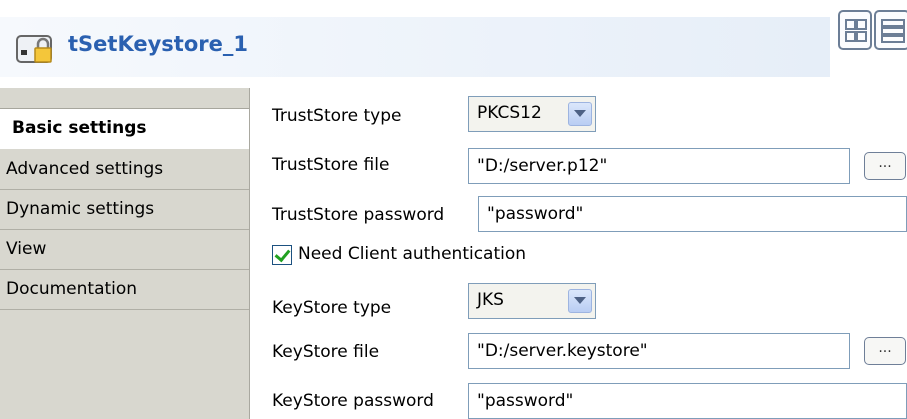 The image size is (907, 419). I want to click on grid-layout-button, so click(855, 30).